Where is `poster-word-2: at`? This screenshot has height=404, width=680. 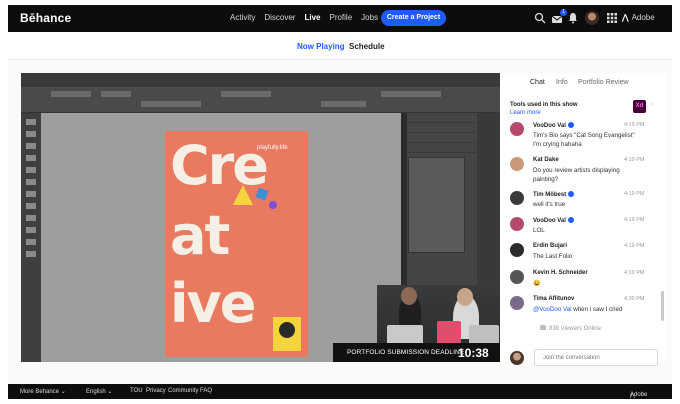 poster-word-2: at is located at coordinates (200, 235).